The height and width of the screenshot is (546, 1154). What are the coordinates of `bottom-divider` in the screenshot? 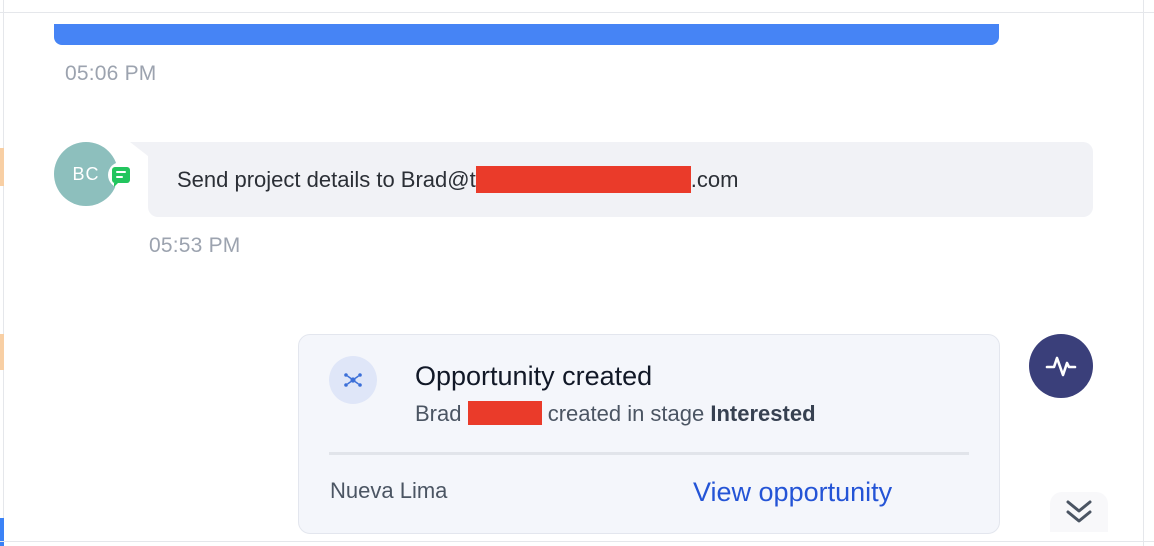 It's located at (577, 541).